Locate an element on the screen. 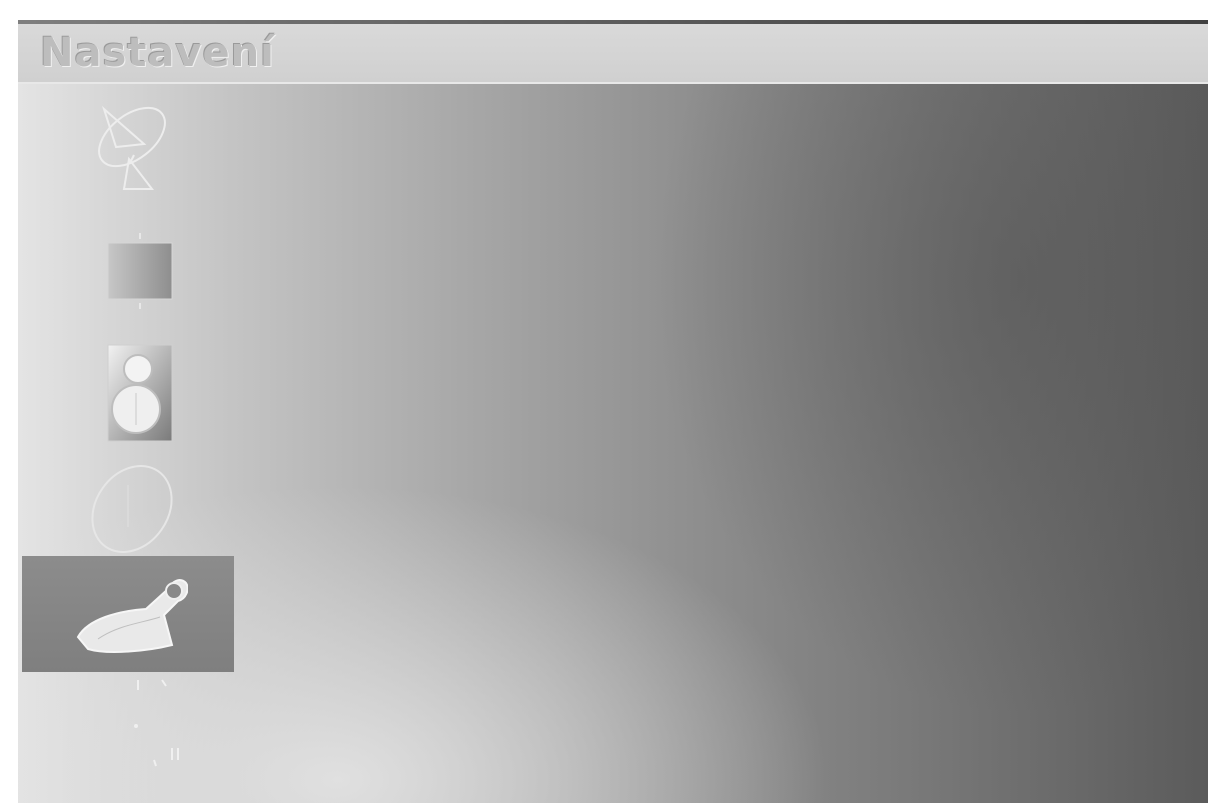 The width and height of the screenshot is (1208, 803). menu-item-time is located at coordinates (129, 506).